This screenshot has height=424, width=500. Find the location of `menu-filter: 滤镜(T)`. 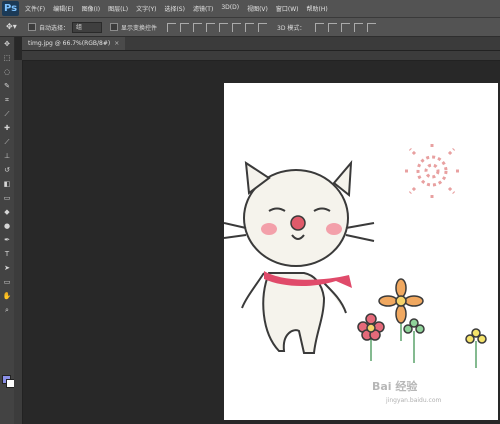

menu-filter: 滤镜(T) is located at coordinates (203, 8).